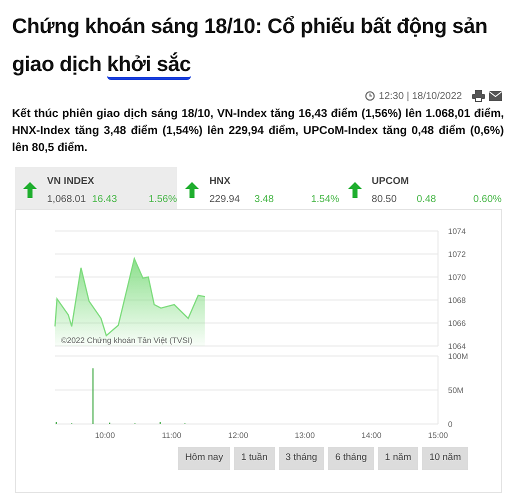 This screenshot has width=516, height=500. What do you see at coordinates (495, 96) in the screenshot?
I see `mail-icon` at bounding box center [495, 96].